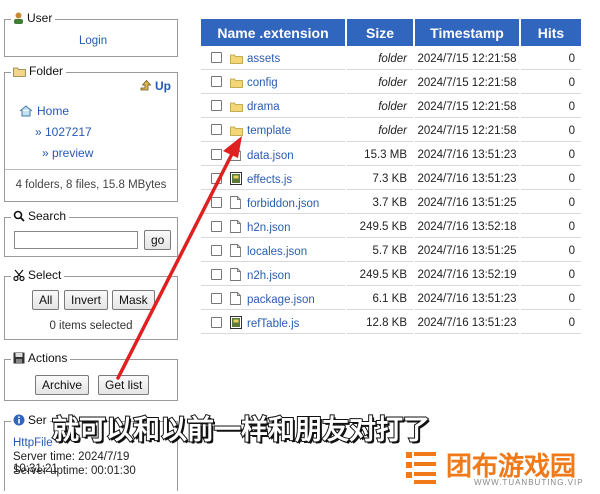  Describe the element at coordinates (421, 468) in the screenshot. I see `watermark-logo-icon` at that location.